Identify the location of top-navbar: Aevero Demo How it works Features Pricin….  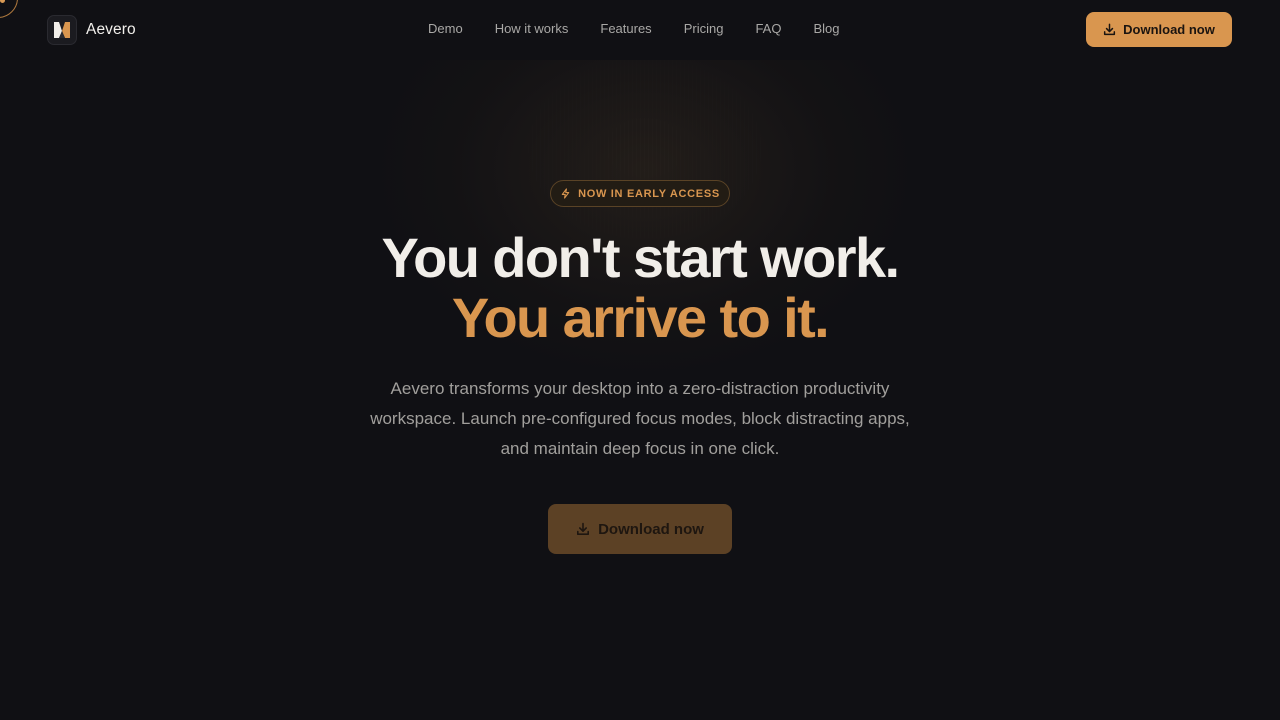
(640, 30).